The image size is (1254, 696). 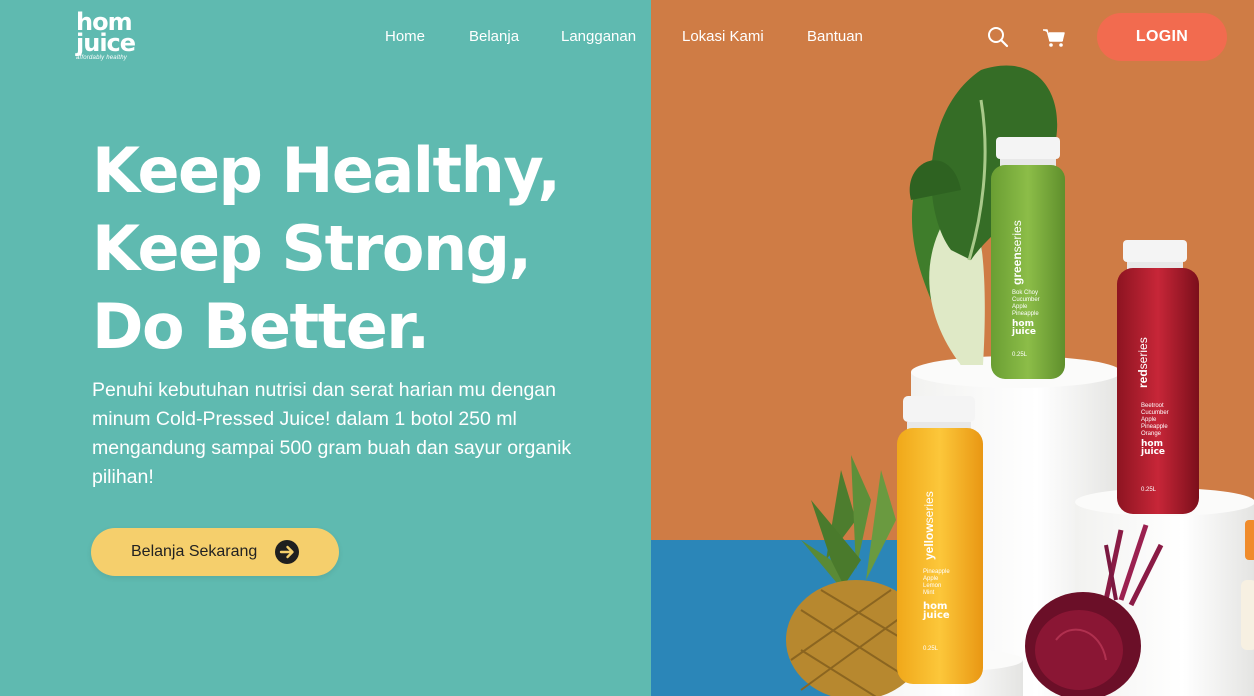 What do you see at coordinates (405, 36) in the screenshot?
I see `nav-item-home: Home` at bounding box center [405, 36].